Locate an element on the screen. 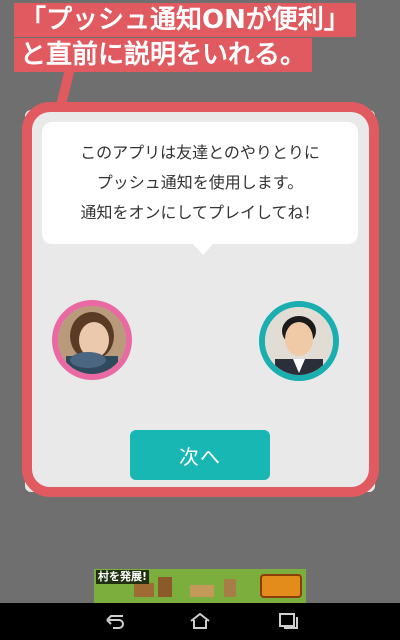  android-navigation-bar is located at coordinates (200, 621).